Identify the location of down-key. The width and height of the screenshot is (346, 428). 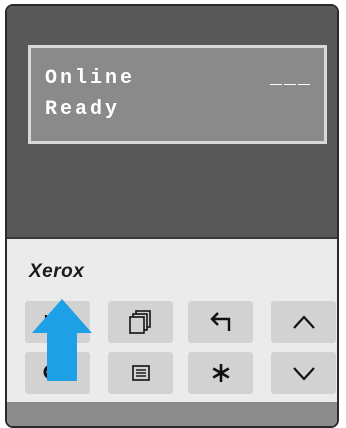
(303, 373).